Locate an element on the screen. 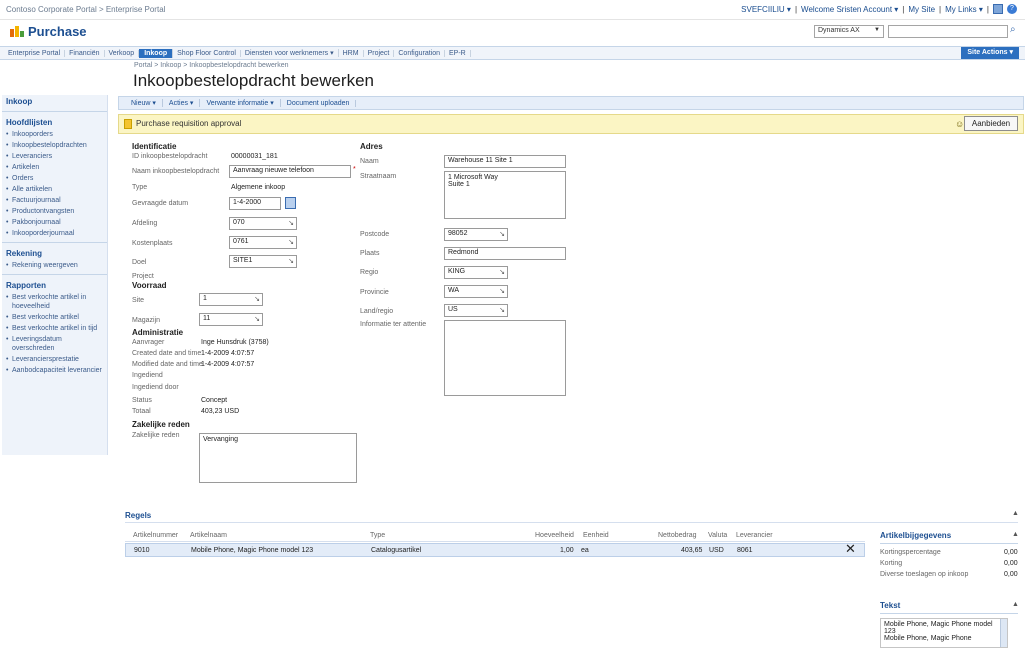 The image size is (1025, 648). sidebar-item-report-3: Best verkochte artikel in tijd is located at coordinates (54, 328).